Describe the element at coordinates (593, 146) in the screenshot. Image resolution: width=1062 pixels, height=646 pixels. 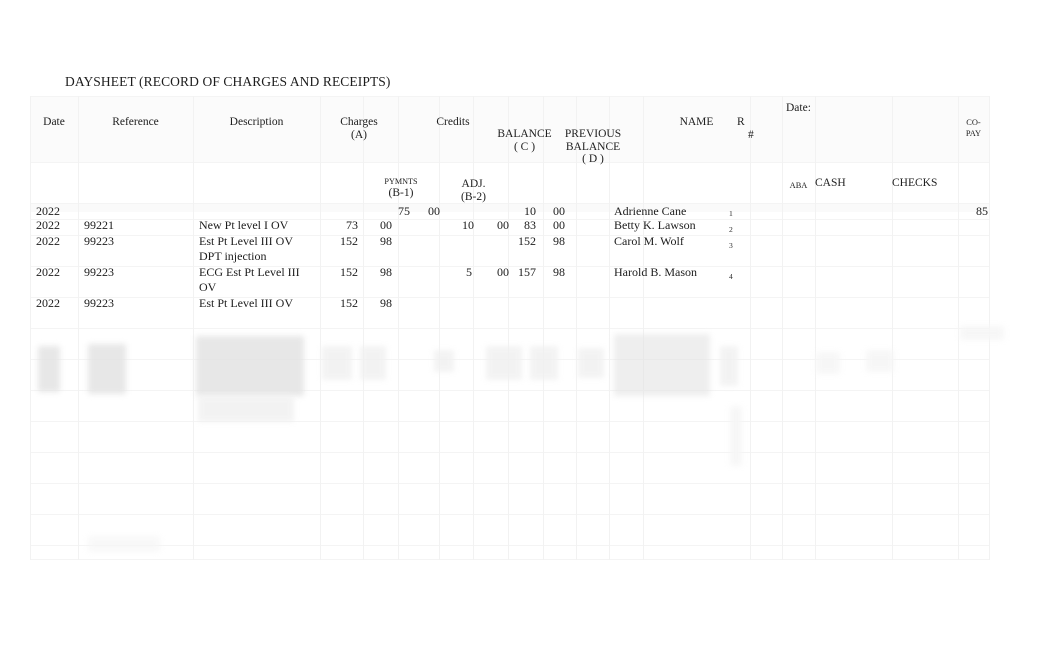
I see `column-header-previous-balance-l2: BALANCE` at that location.